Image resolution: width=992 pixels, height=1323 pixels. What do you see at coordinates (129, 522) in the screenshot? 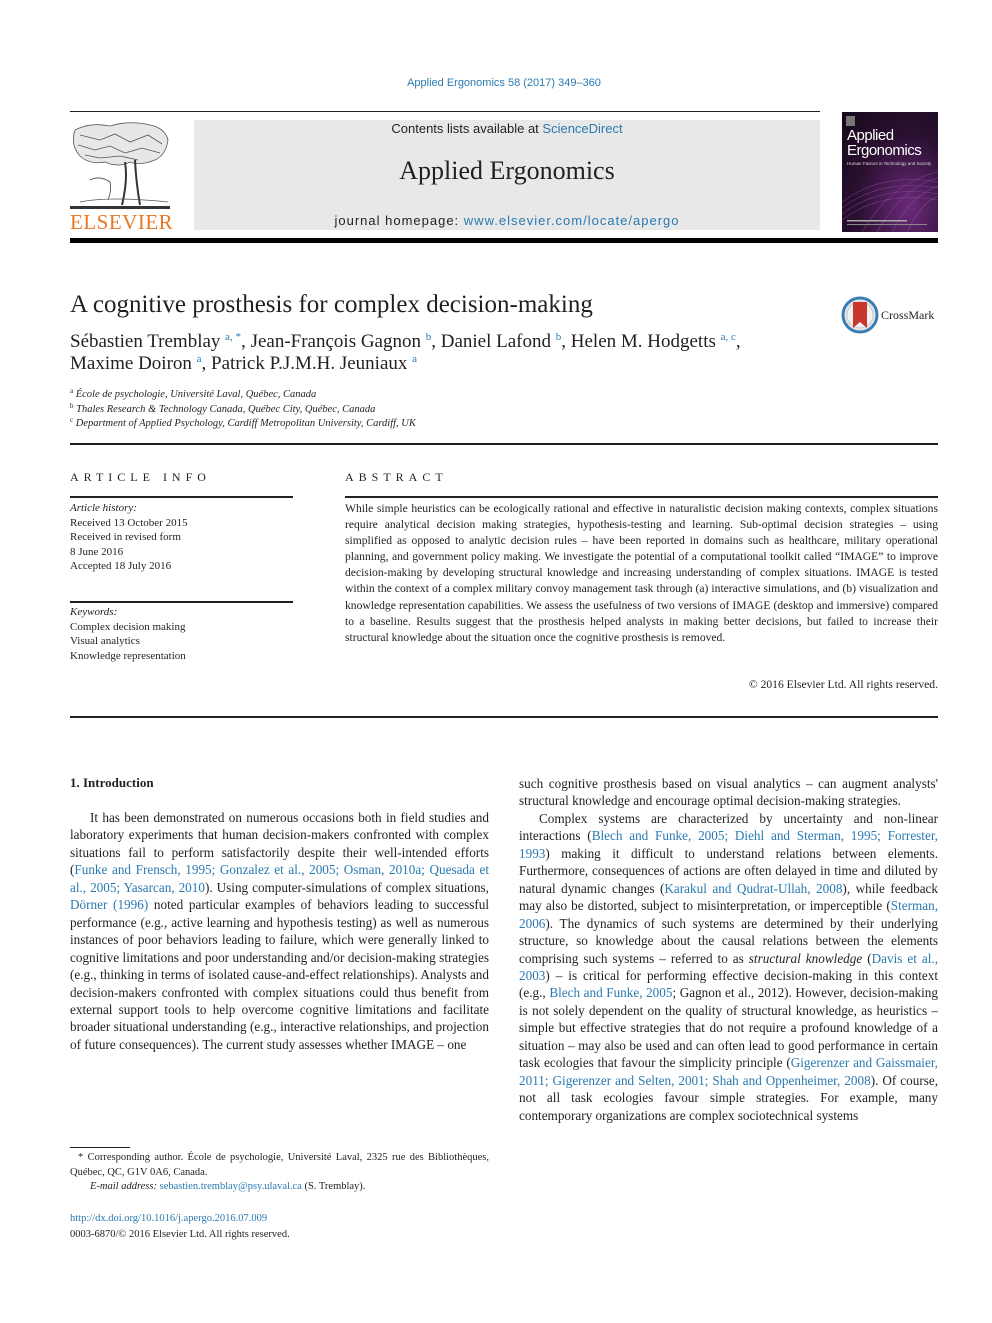
I see `history-item: Received 13 October 2015` at bounding box center [129, 522].